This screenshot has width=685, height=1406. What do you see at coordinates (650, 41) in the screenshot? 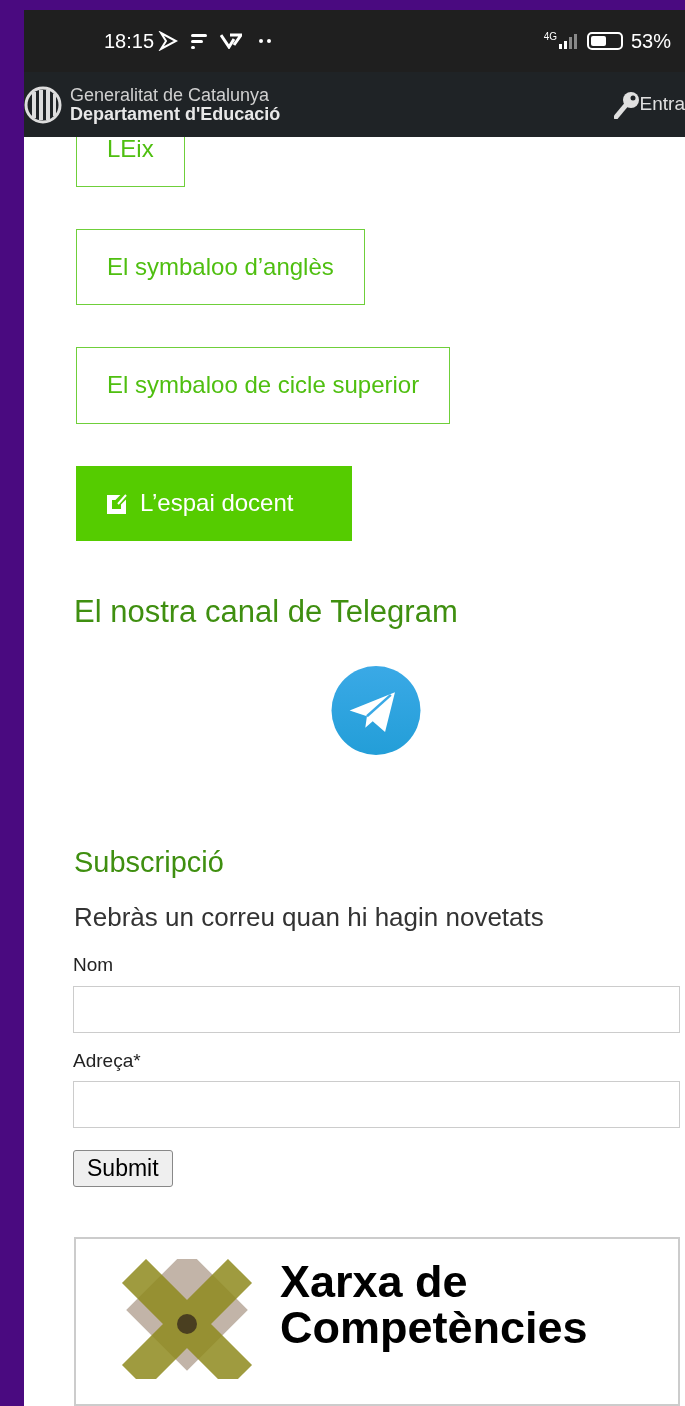
I see `battery-percent: 53%` at bounding box center [650, 41].